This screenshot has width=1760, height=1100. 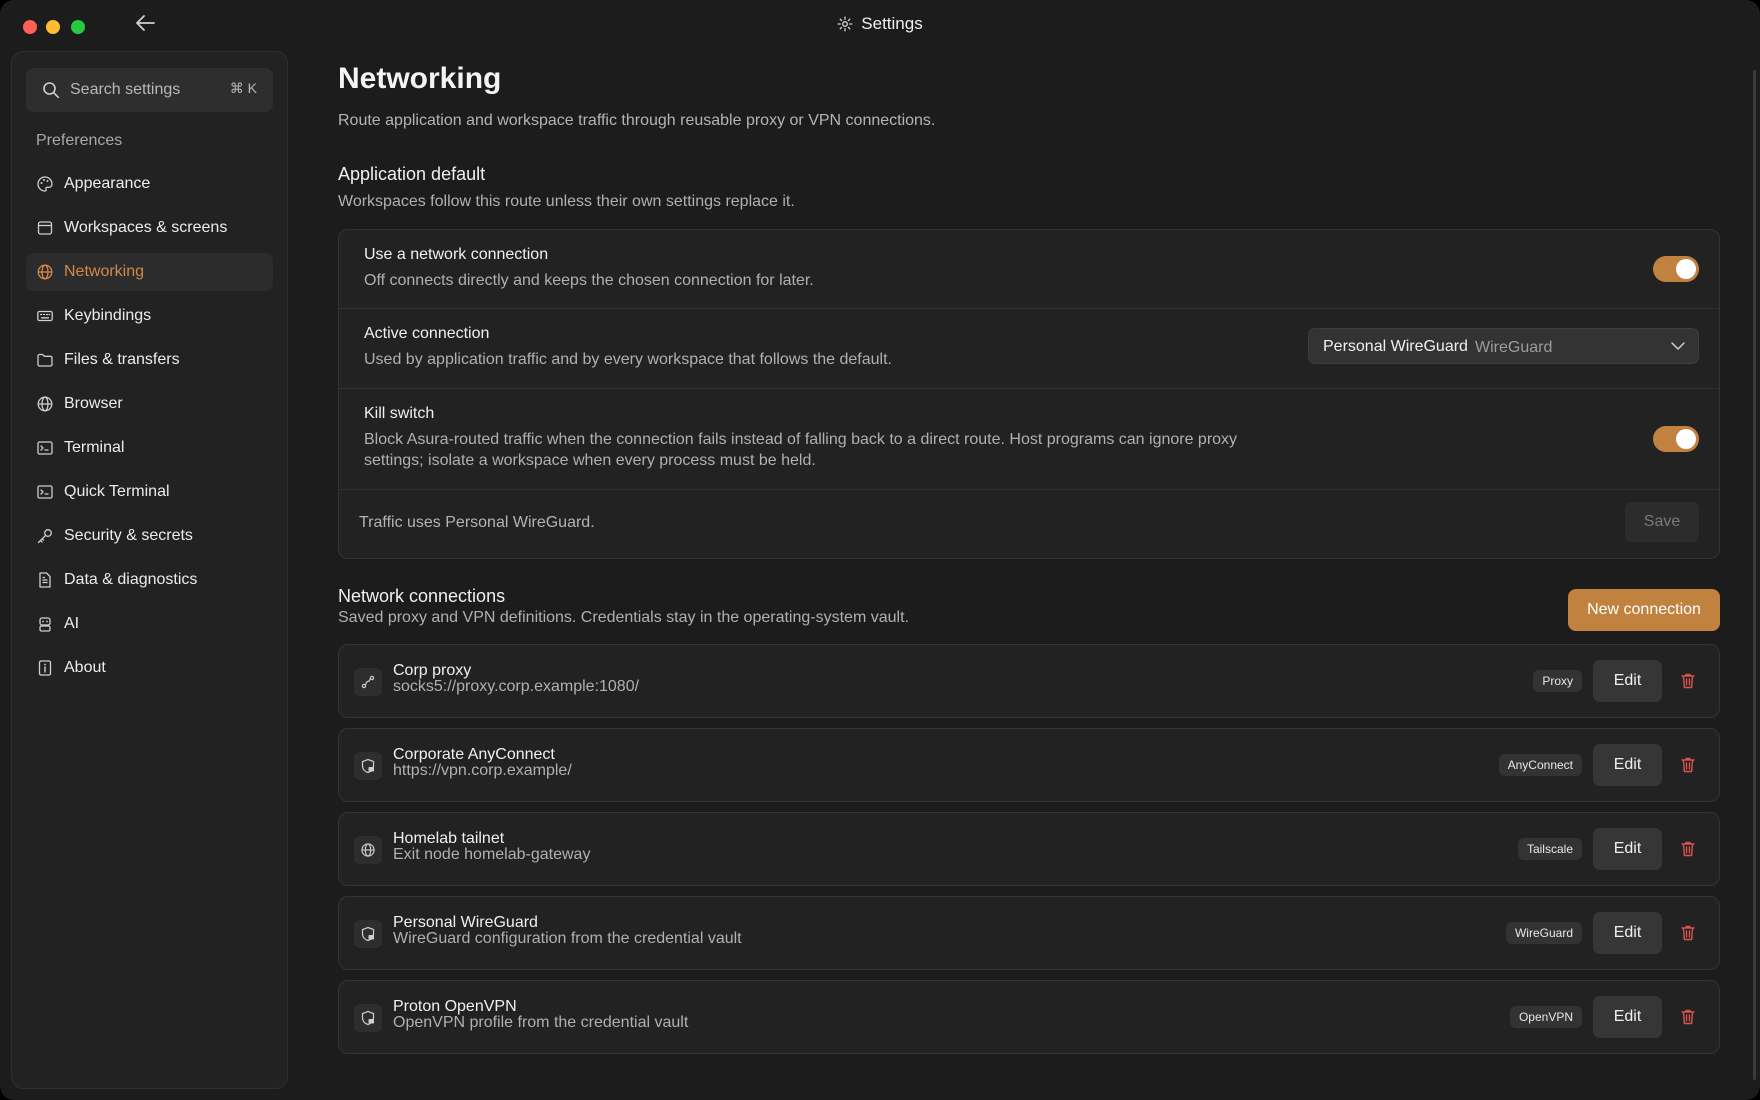 I want to click on sidebar-item-keybindings: Keybindings, so click(x=149, y=316).